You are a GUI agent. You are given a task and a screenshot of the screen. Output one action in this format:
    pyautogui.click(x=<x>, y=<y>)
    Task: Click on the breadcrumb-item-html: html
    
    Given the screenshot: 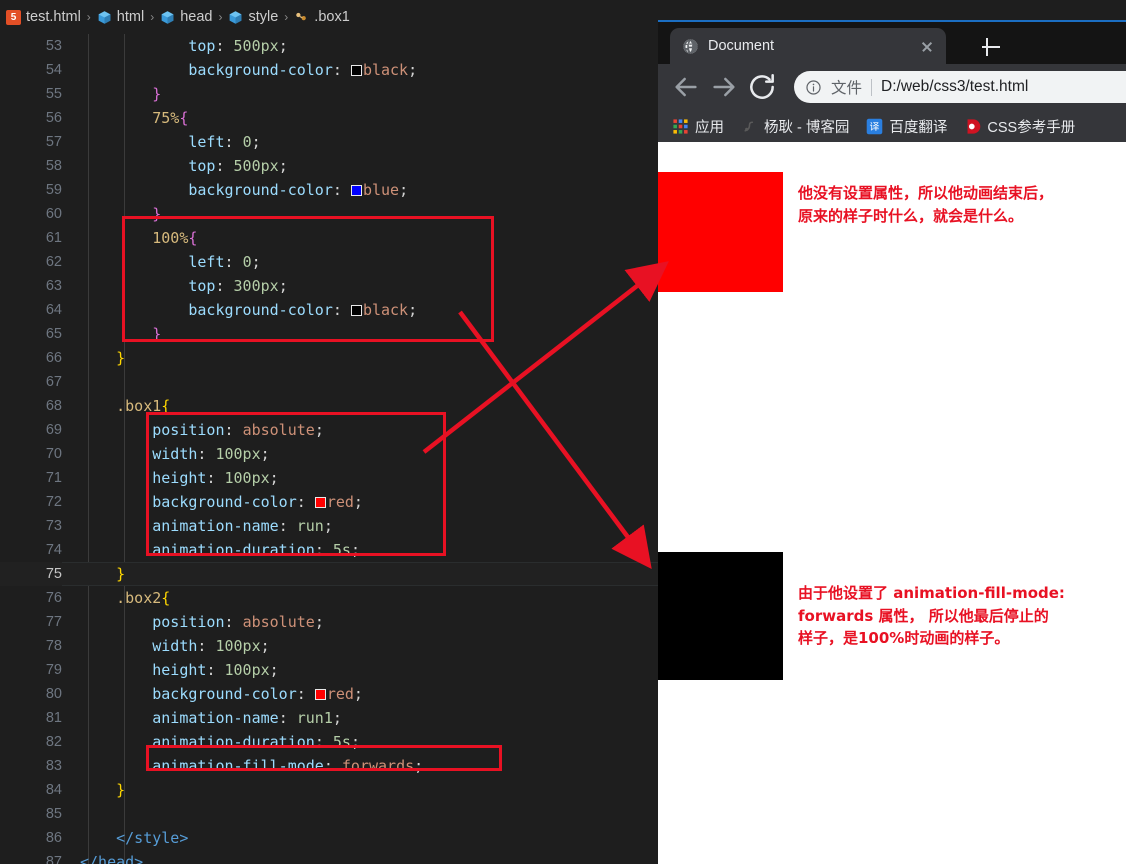 What is the action you would take?
    pyautogui.click(x=120, y=17)
    